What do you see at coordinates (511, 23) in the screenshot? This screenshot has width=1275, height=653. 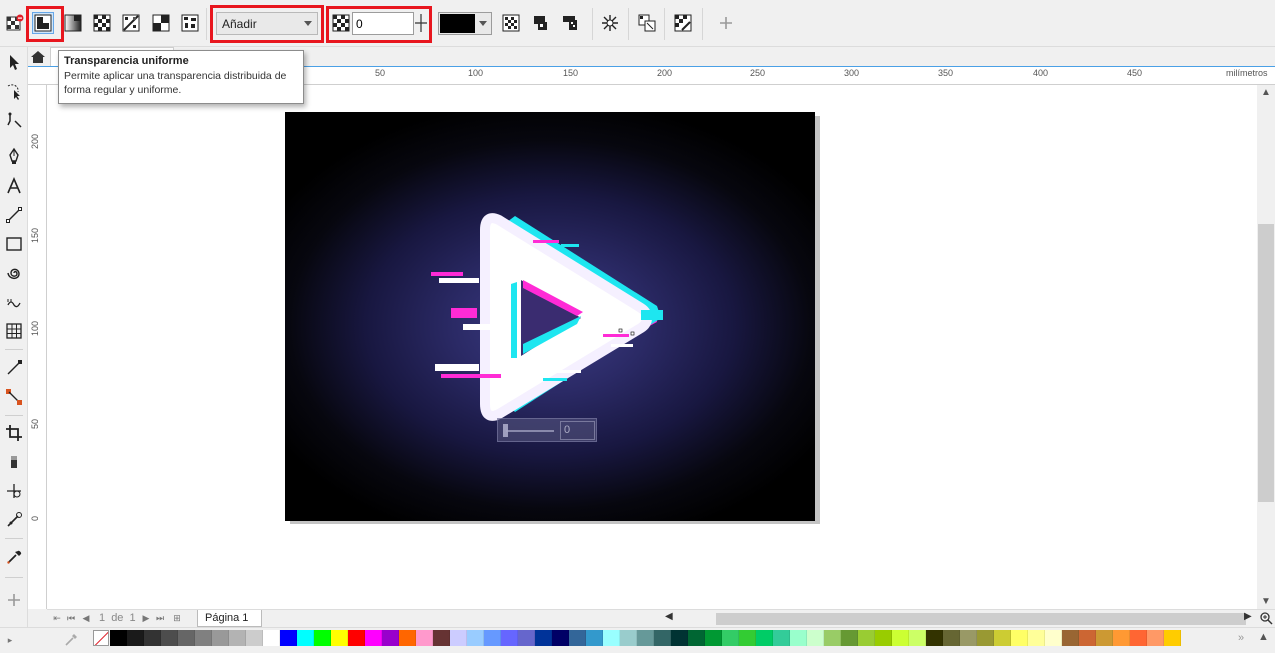 I see `apply-to-fill-icon` at bounding box center [511, 23].